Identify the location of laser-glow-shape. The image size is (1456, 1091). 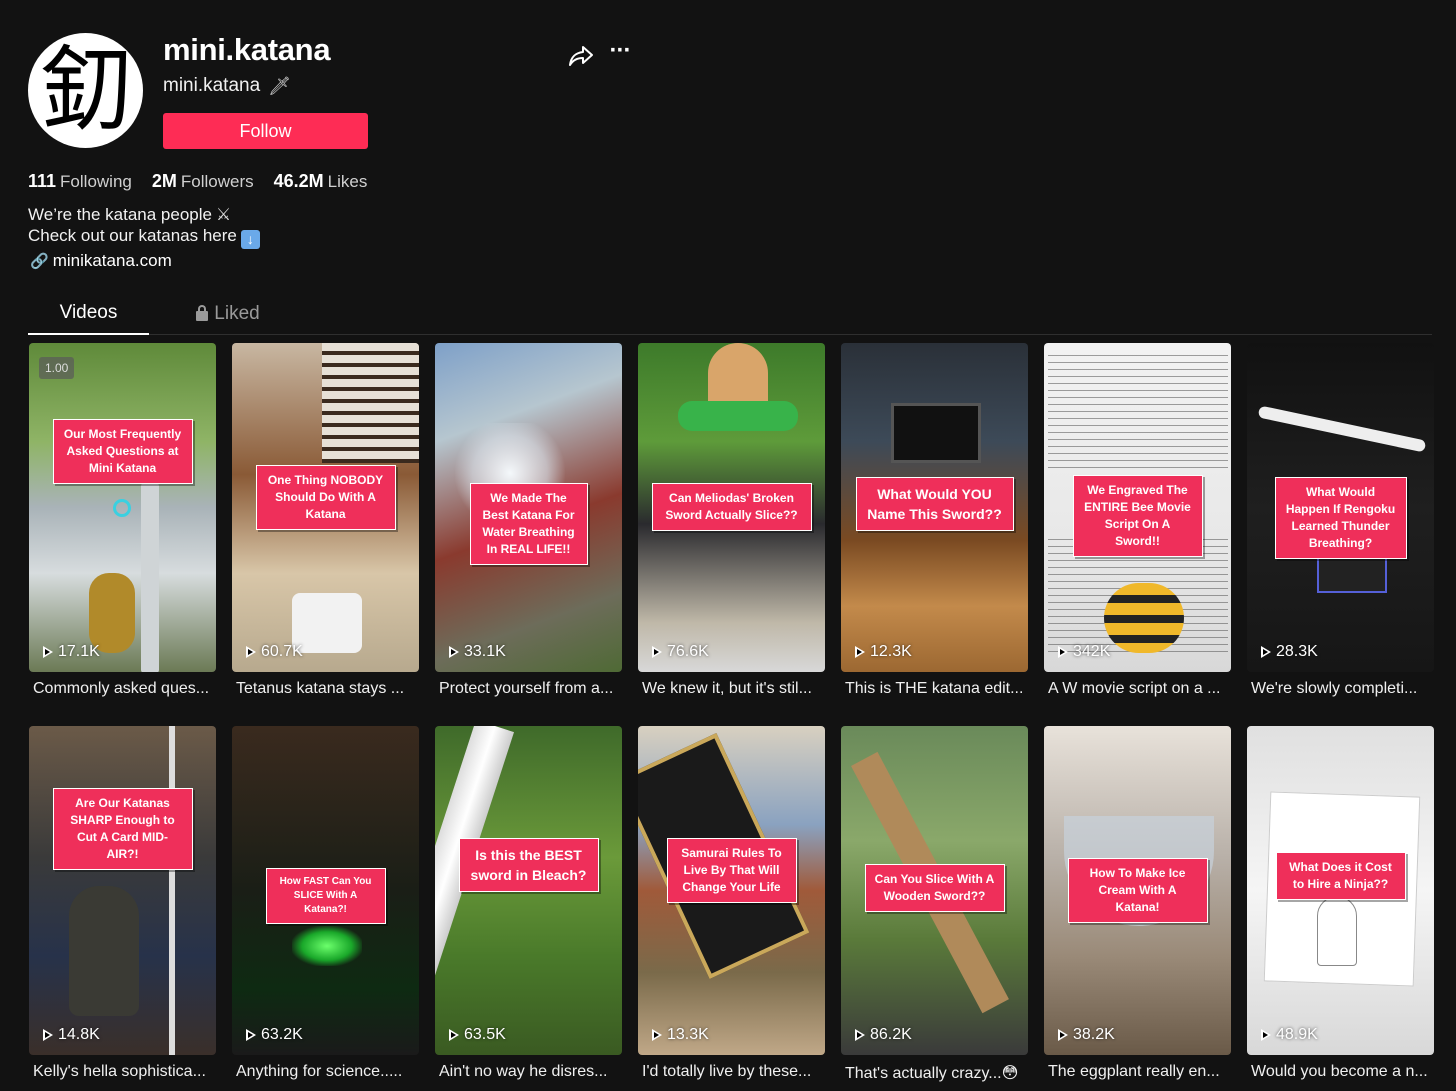
(327, 946).